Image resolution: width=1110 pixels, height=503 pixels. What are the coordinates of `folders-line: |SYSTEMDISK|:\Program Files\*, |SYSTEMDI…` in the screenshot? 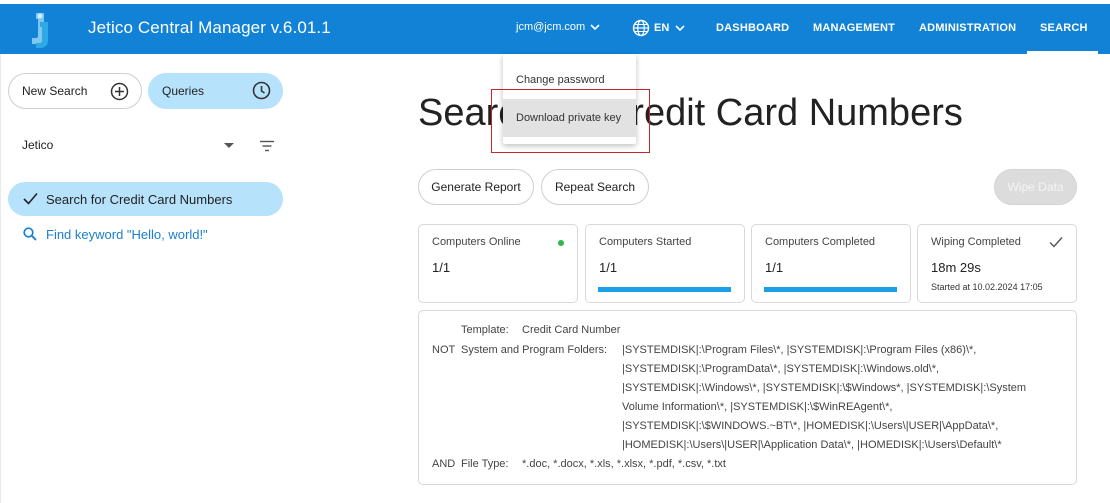 It's located at (799, 350).